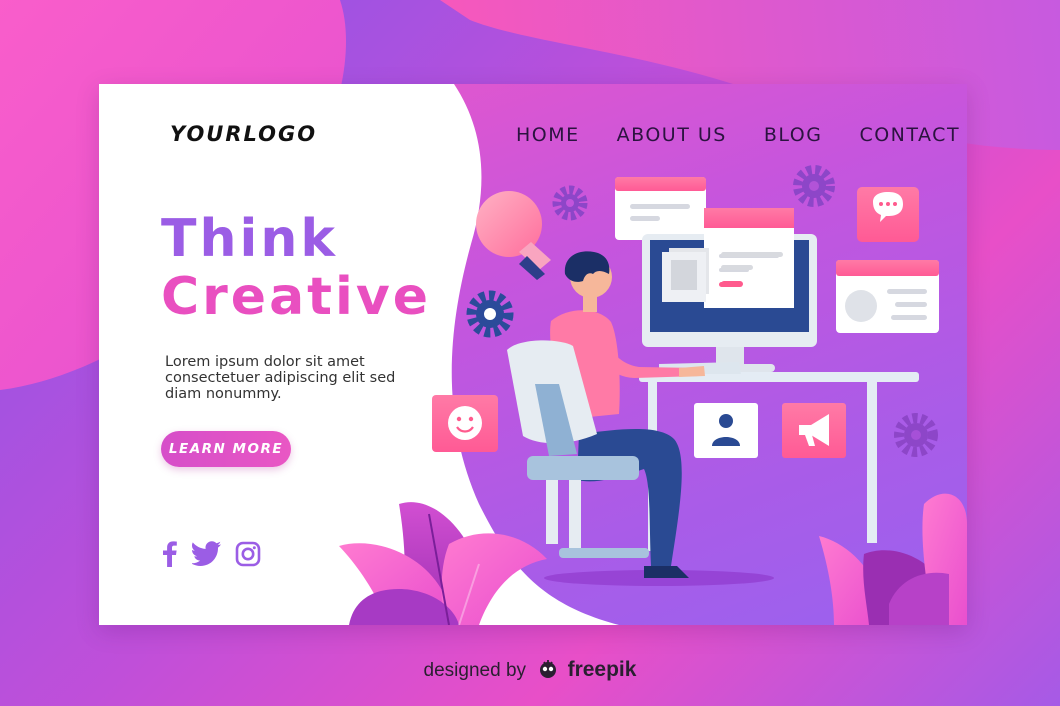 The image size is (1060, 706). I want to click on ui-window-card, so click(660, 208).